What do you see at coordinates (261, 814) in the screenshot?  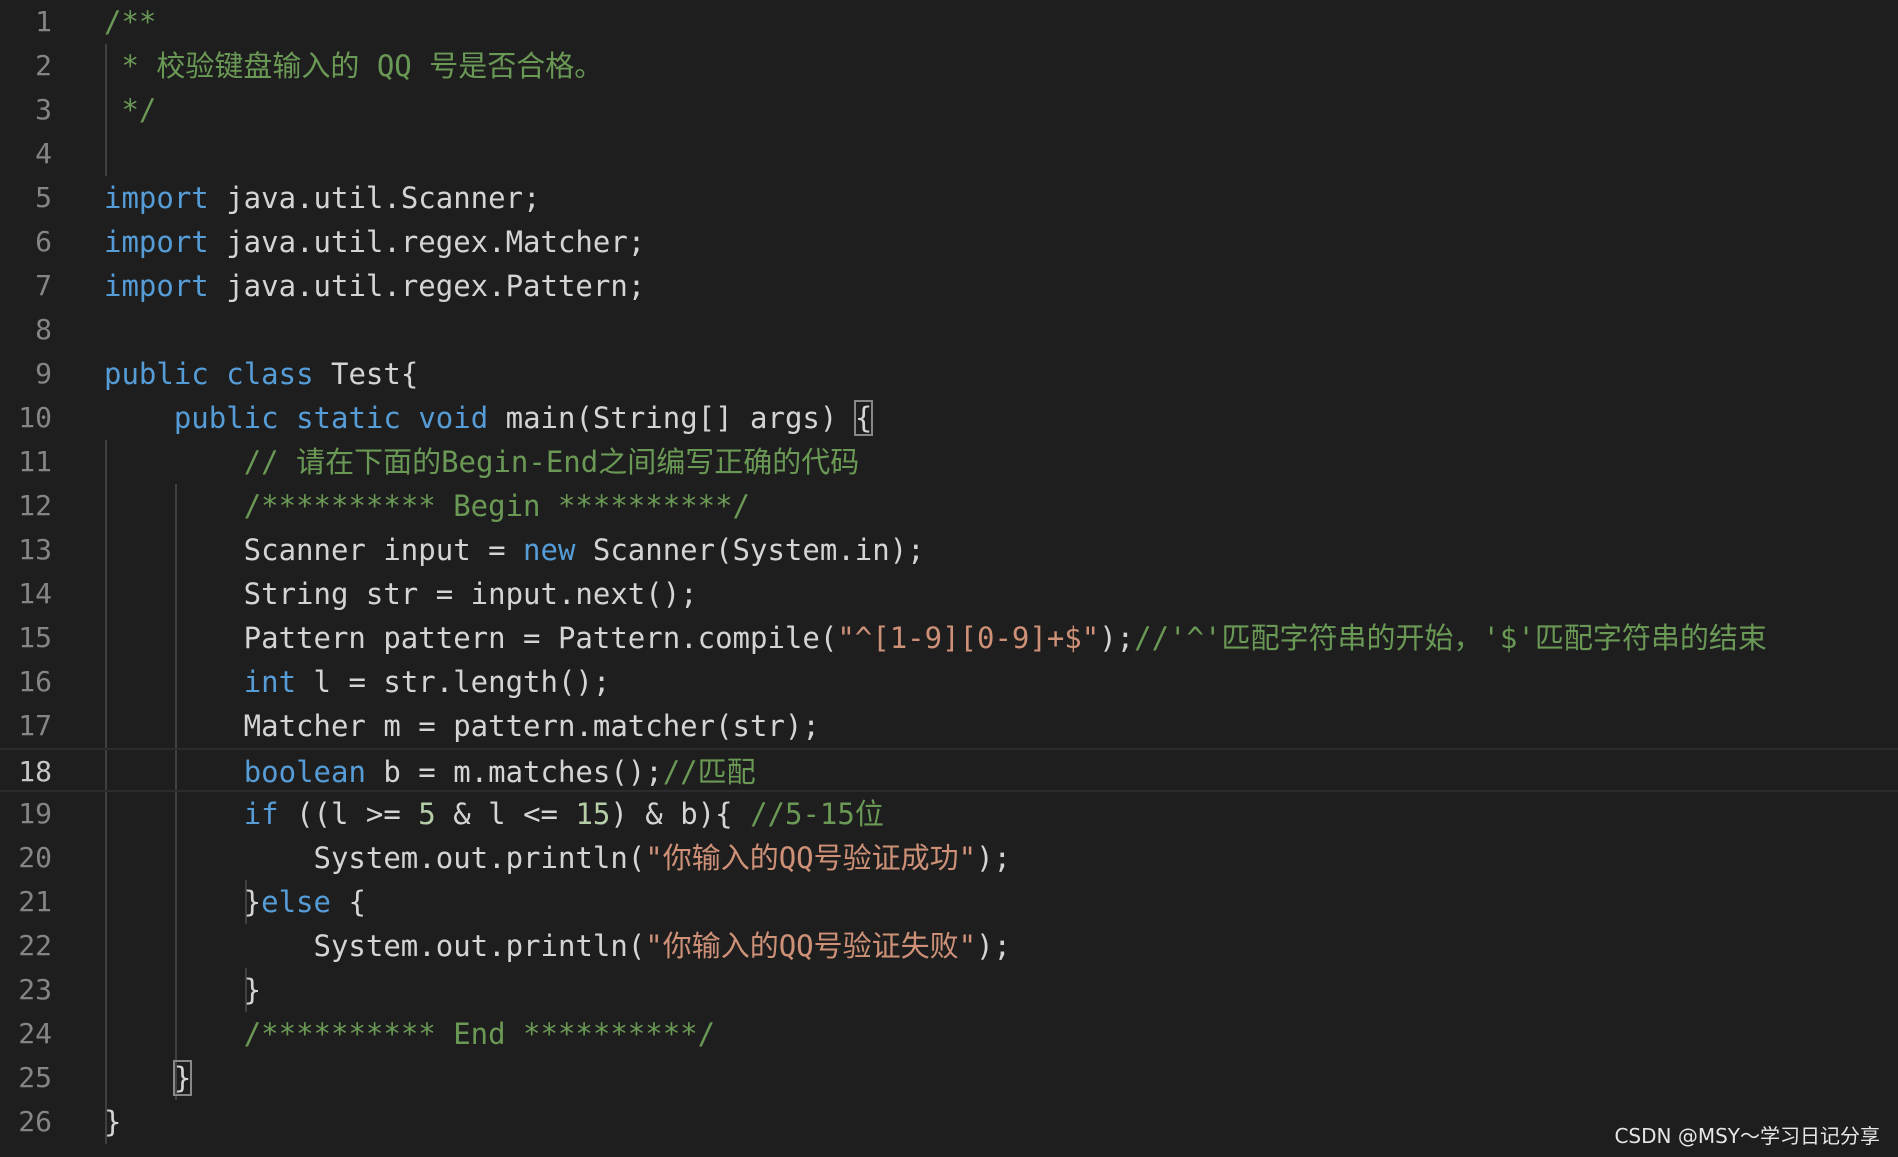 I see `code-token: if` at bounding box center [261, 814].